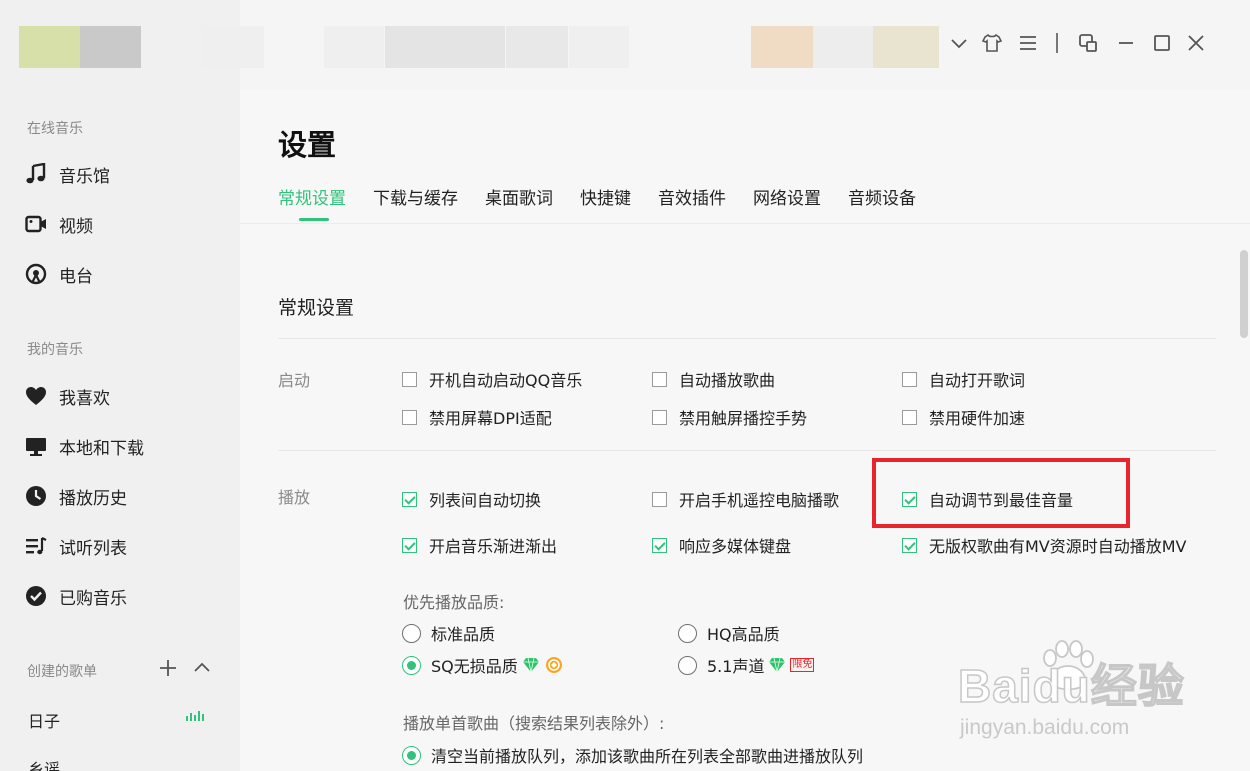  Describe the element at coordinates (36, 224) in the screenshot. I see `video-icon` at that location.